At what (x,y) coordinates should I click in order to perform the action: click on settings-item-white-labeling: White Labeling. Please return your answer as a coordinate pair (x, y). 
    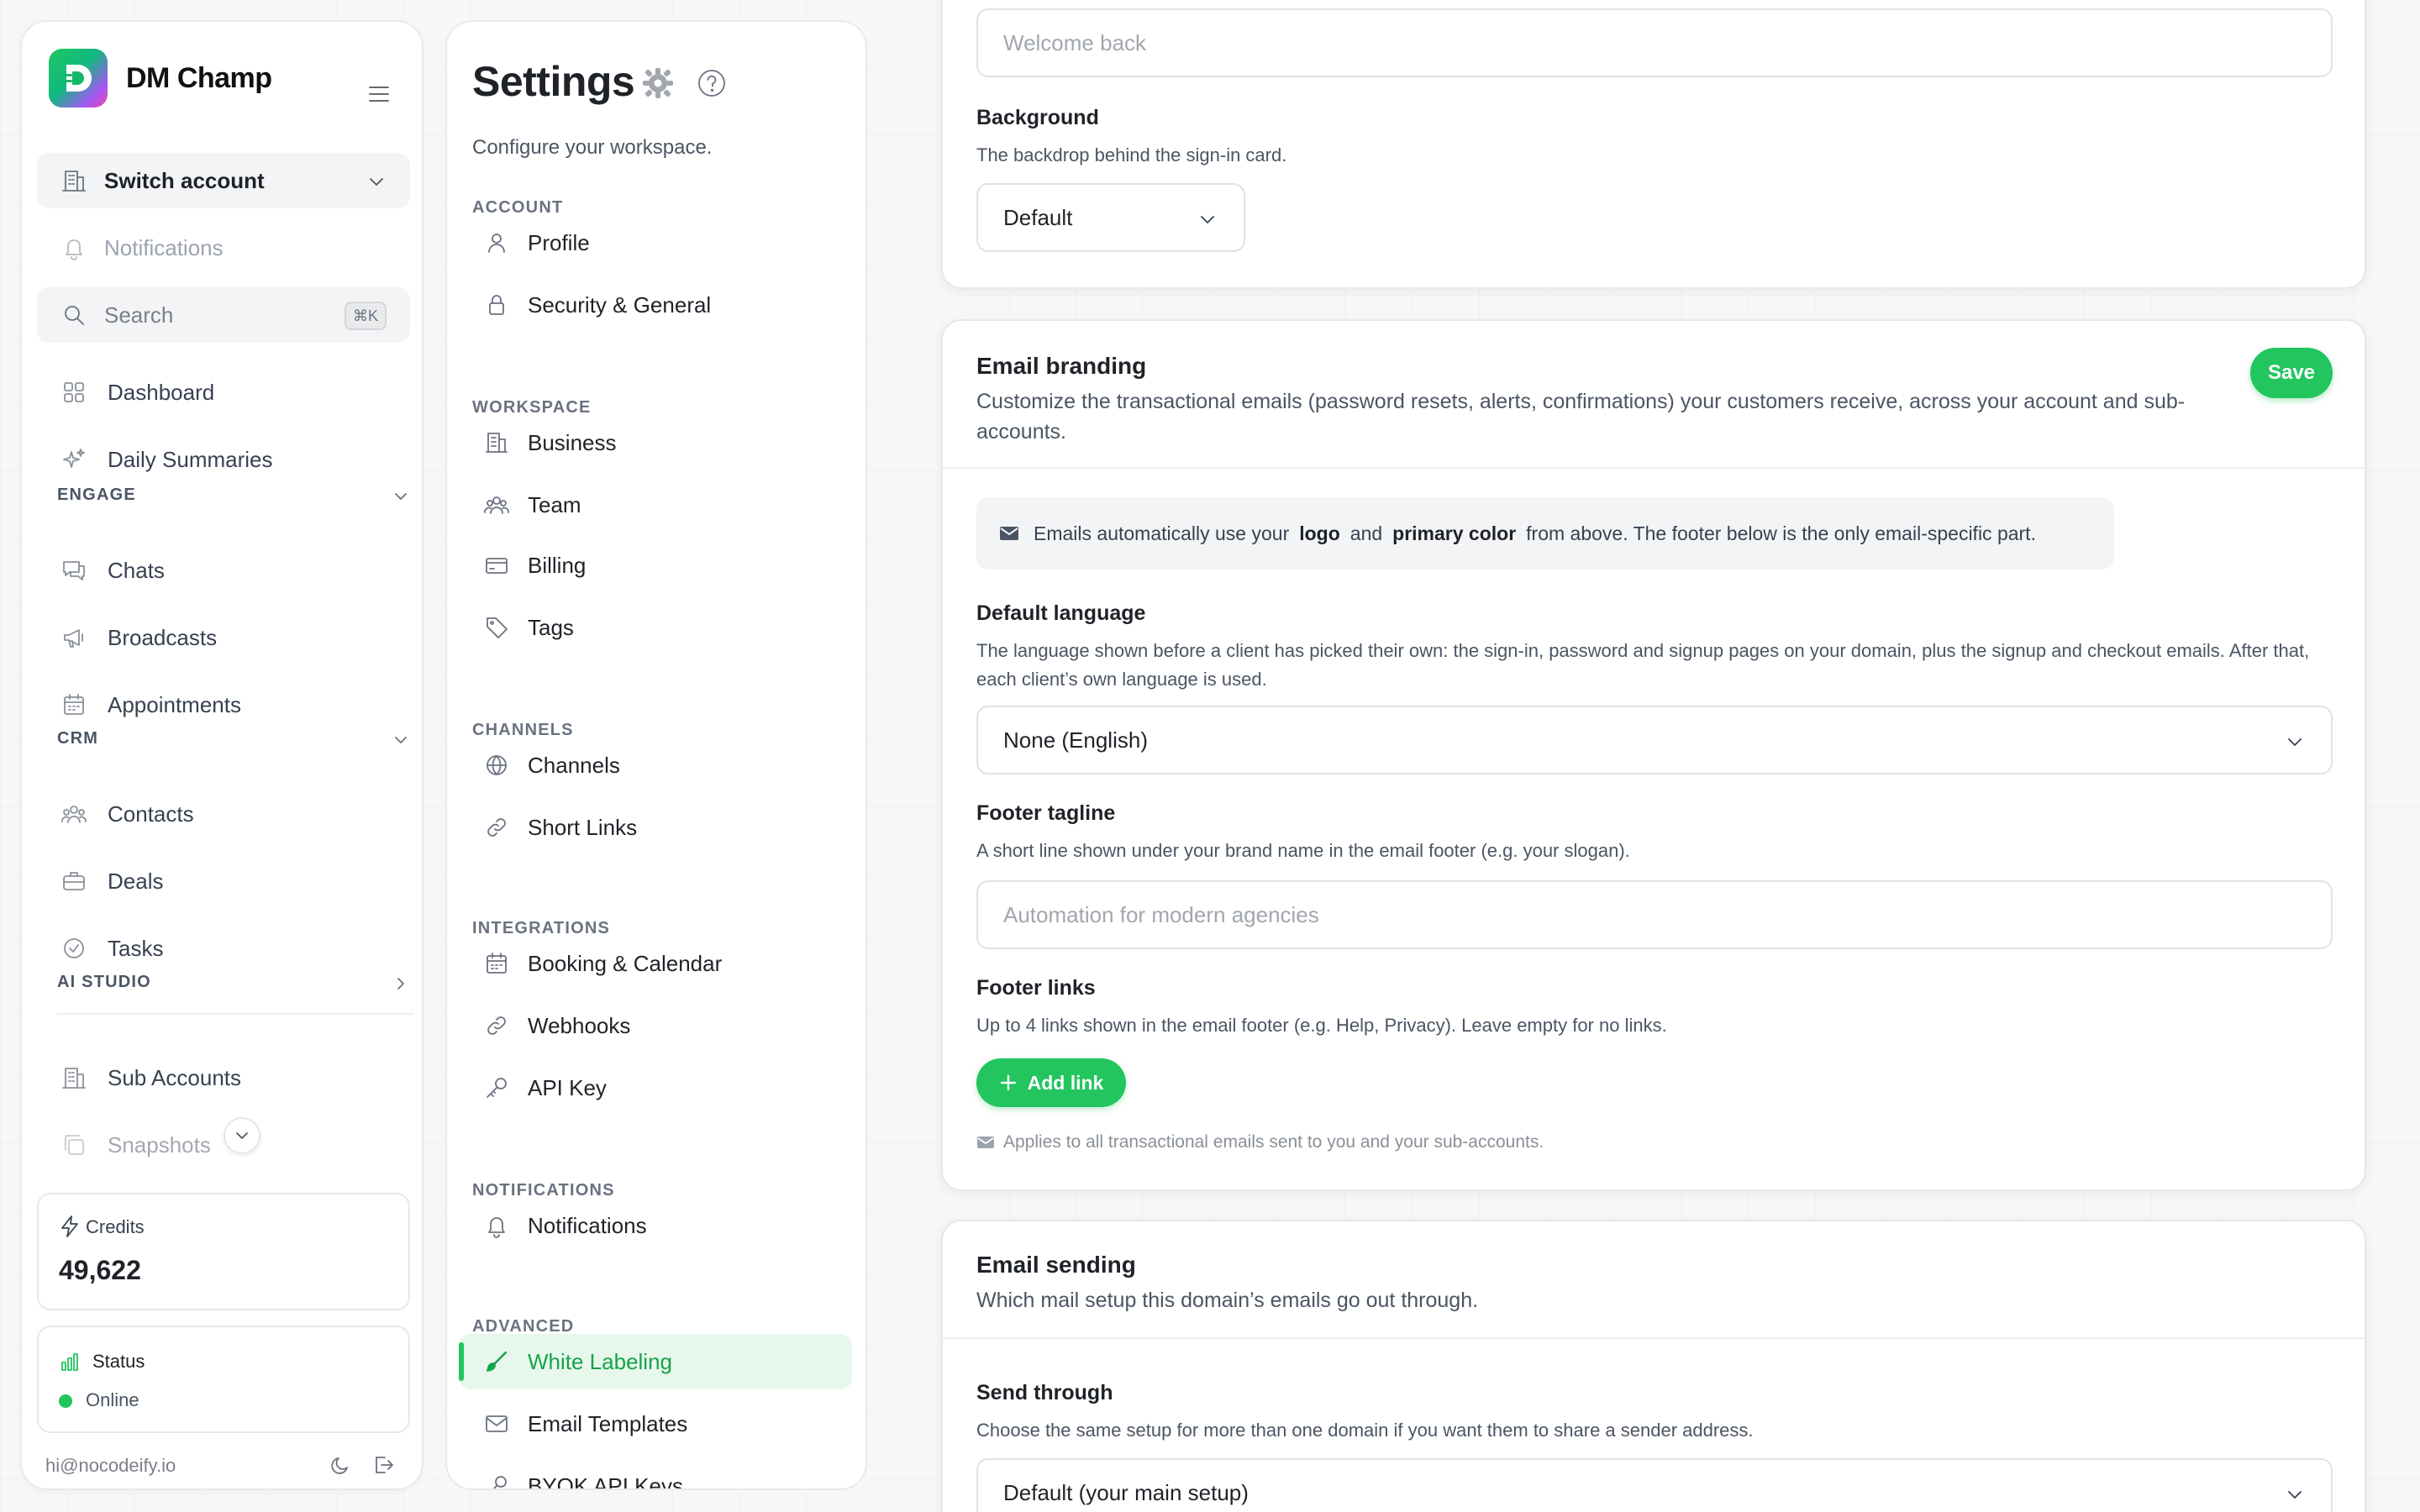
    Looking at the image, I should click on (656, 1361).